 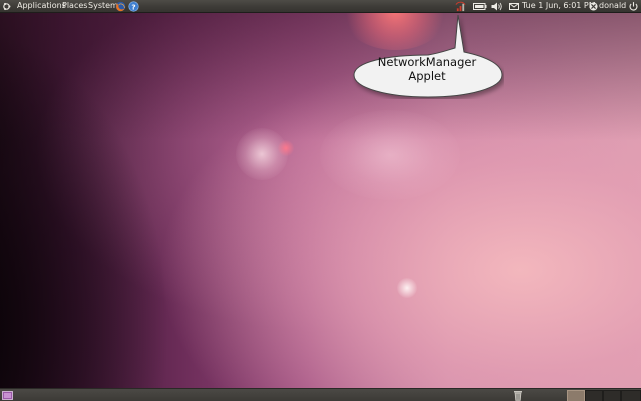 I want to click on user-menu: donald, so click(x=612, y=6).